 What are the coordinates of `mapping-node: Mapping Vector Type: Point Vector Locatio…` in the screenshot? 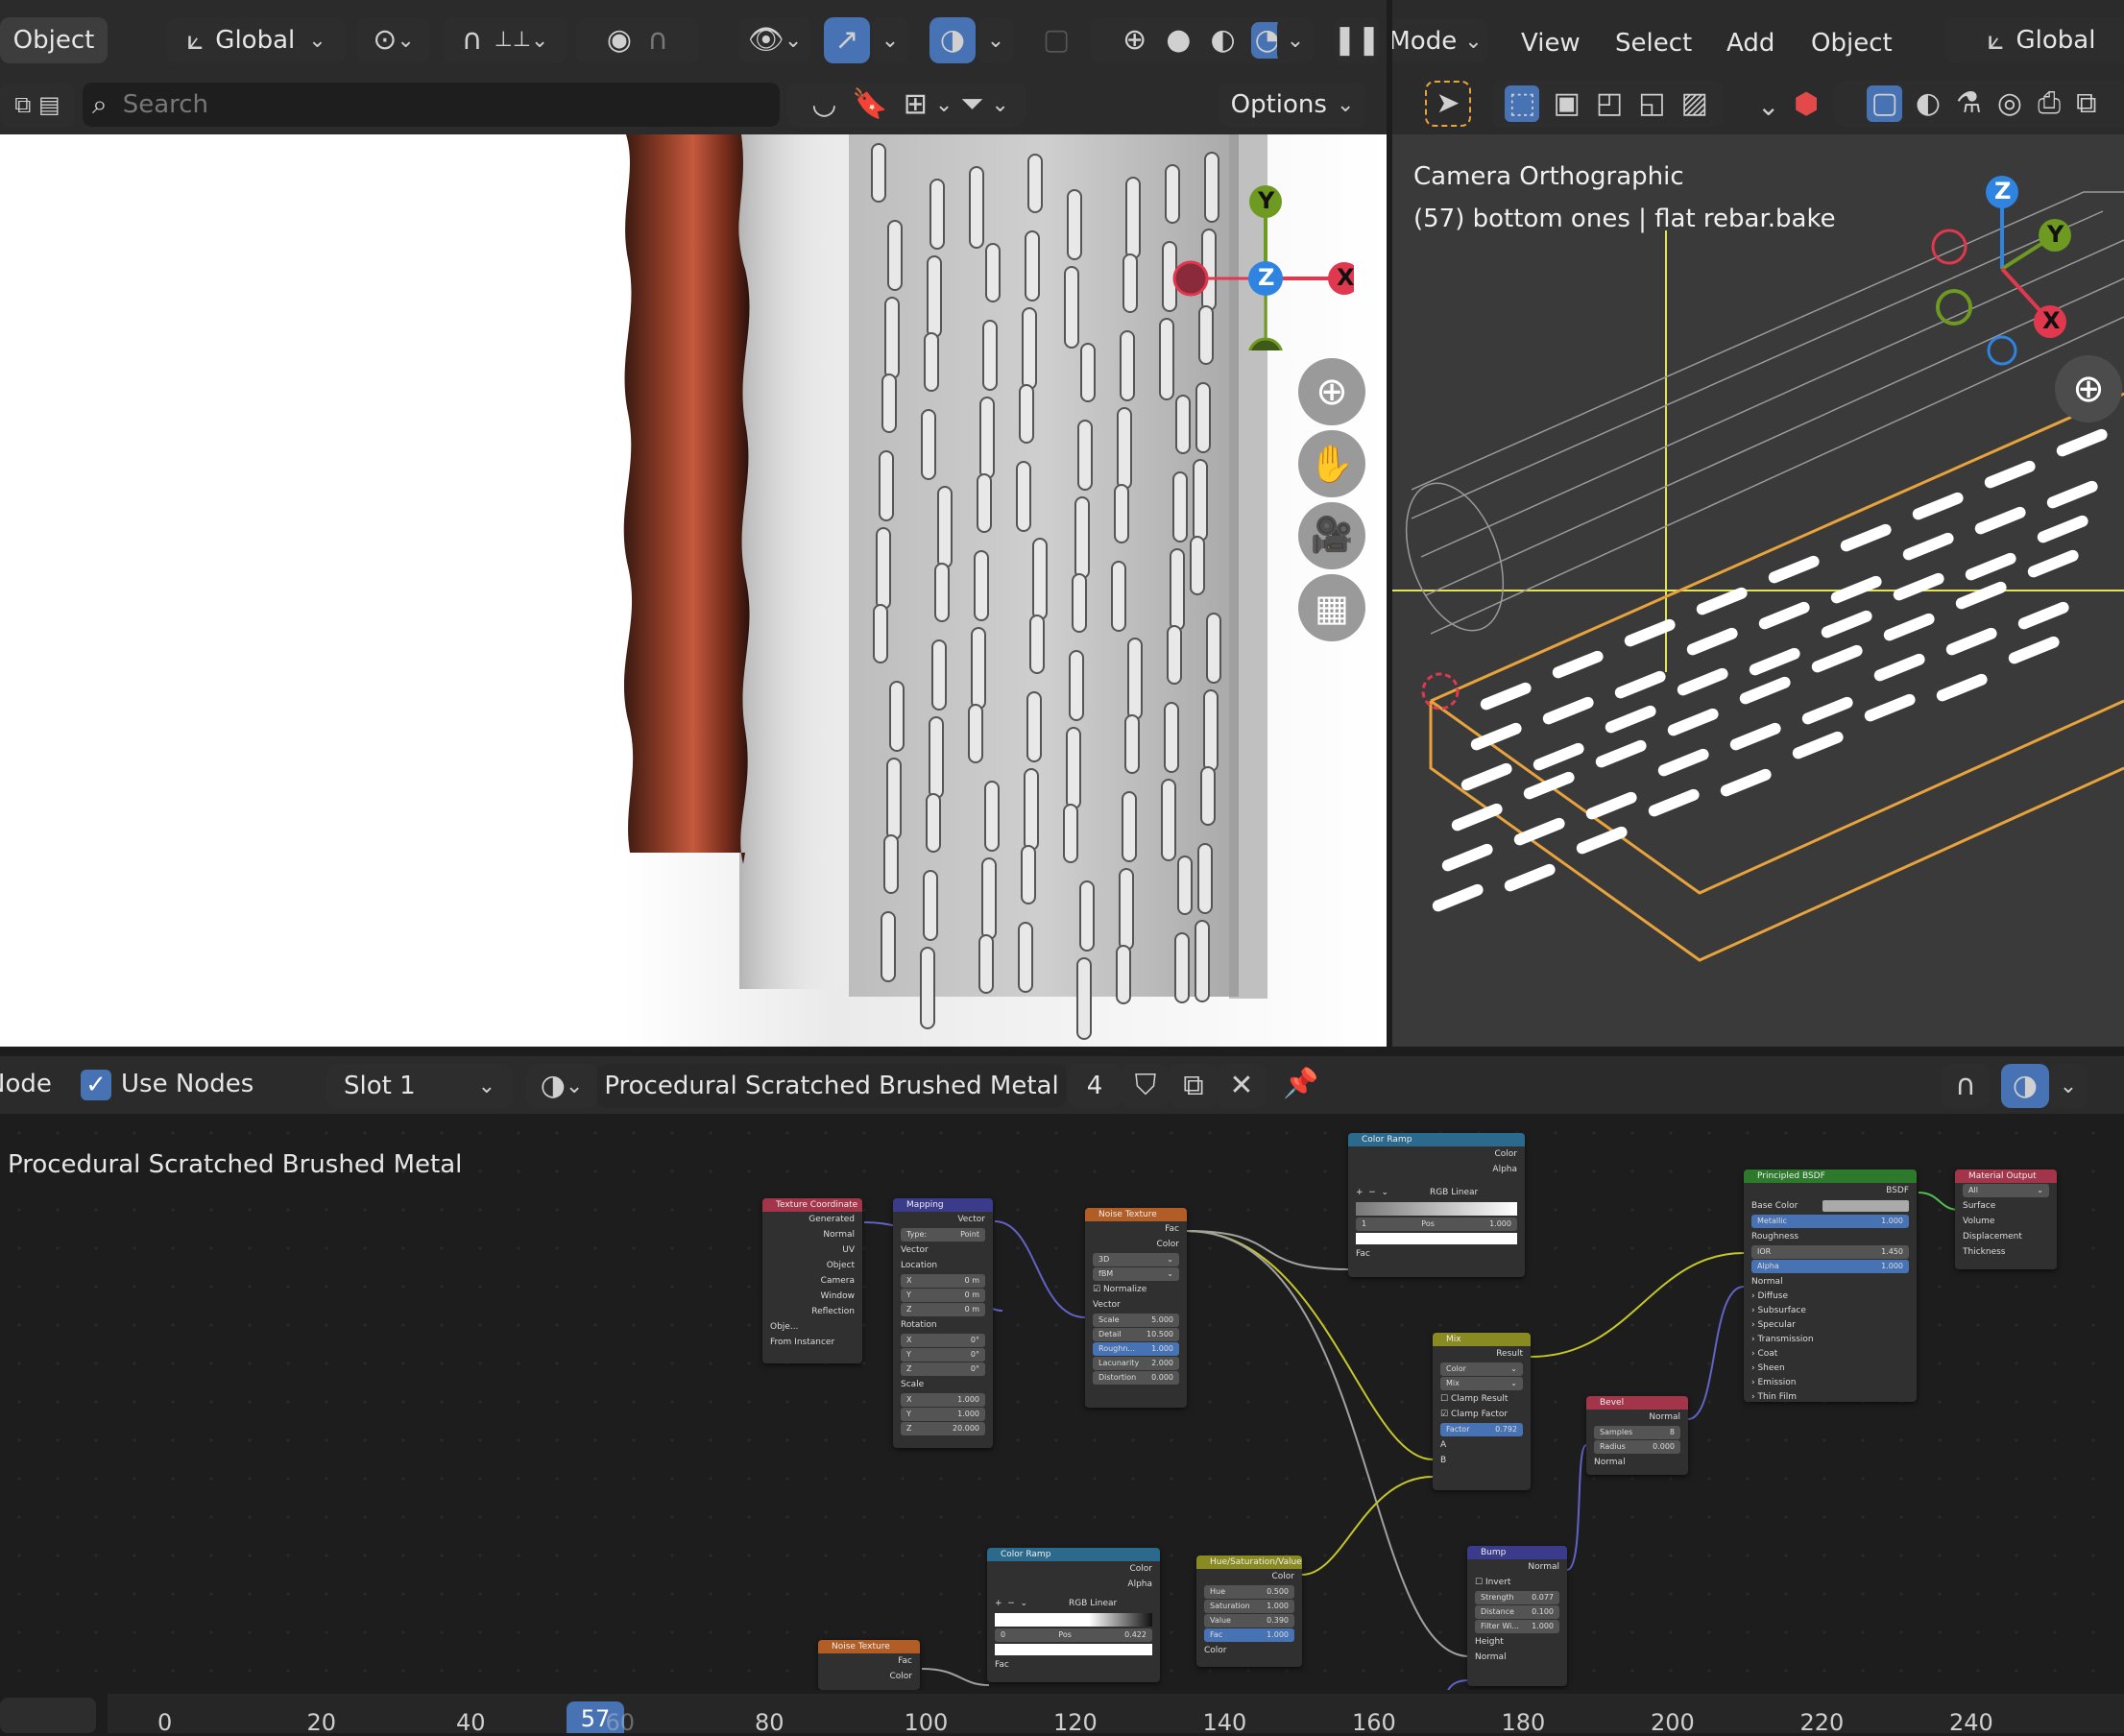 It's located at (943, 1323).